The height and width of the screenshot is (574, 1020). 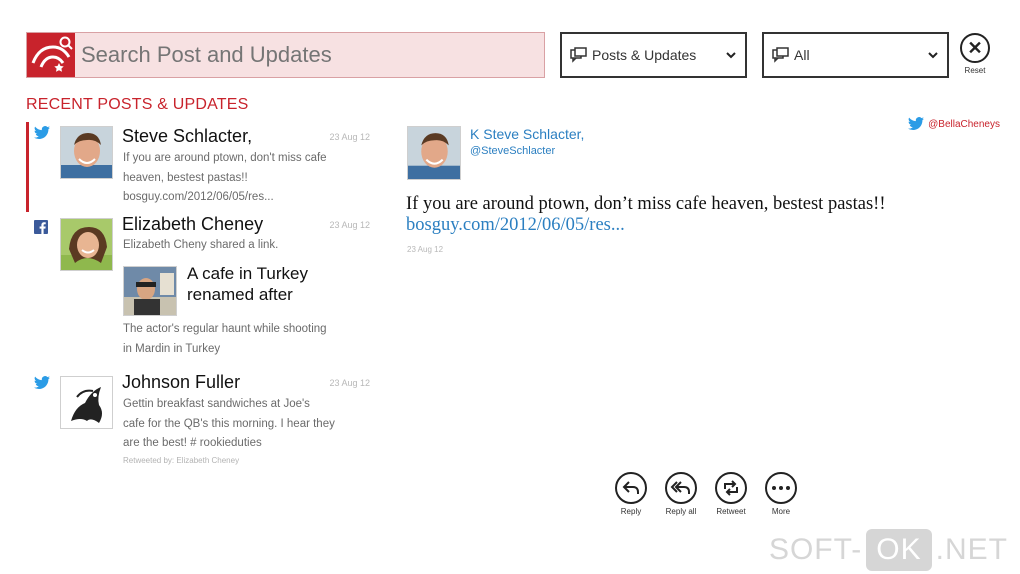 I want to click on type-filter-dropdown: Posts & Updates, so click(x=653, y=55).